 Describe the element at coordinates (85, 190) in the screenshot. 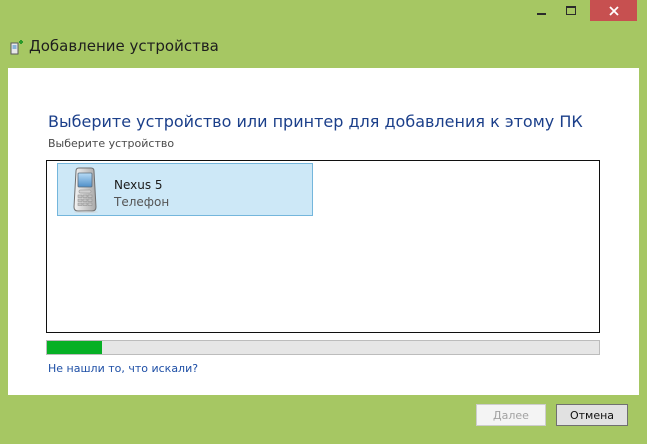

I see `phone-icon` at that location.